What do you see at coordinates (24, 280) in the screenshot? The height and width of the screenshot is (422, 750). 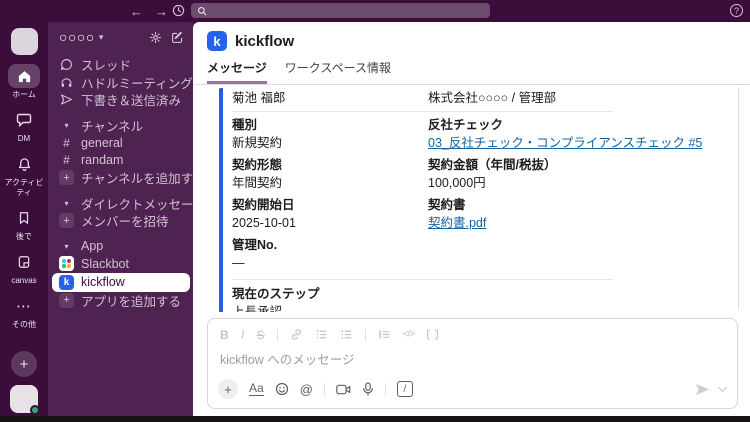 I see `rail-label-canvas: canvas` at bounding box center [24, 280].